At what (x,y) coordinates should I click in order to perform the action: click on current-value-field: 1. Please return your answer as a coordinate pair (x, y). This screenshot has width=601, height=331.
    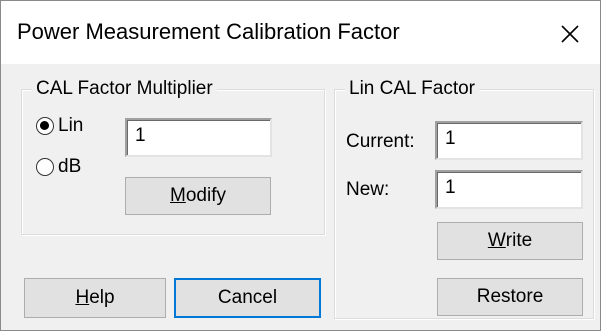
    Looking at the image, I should click on (509, 140).